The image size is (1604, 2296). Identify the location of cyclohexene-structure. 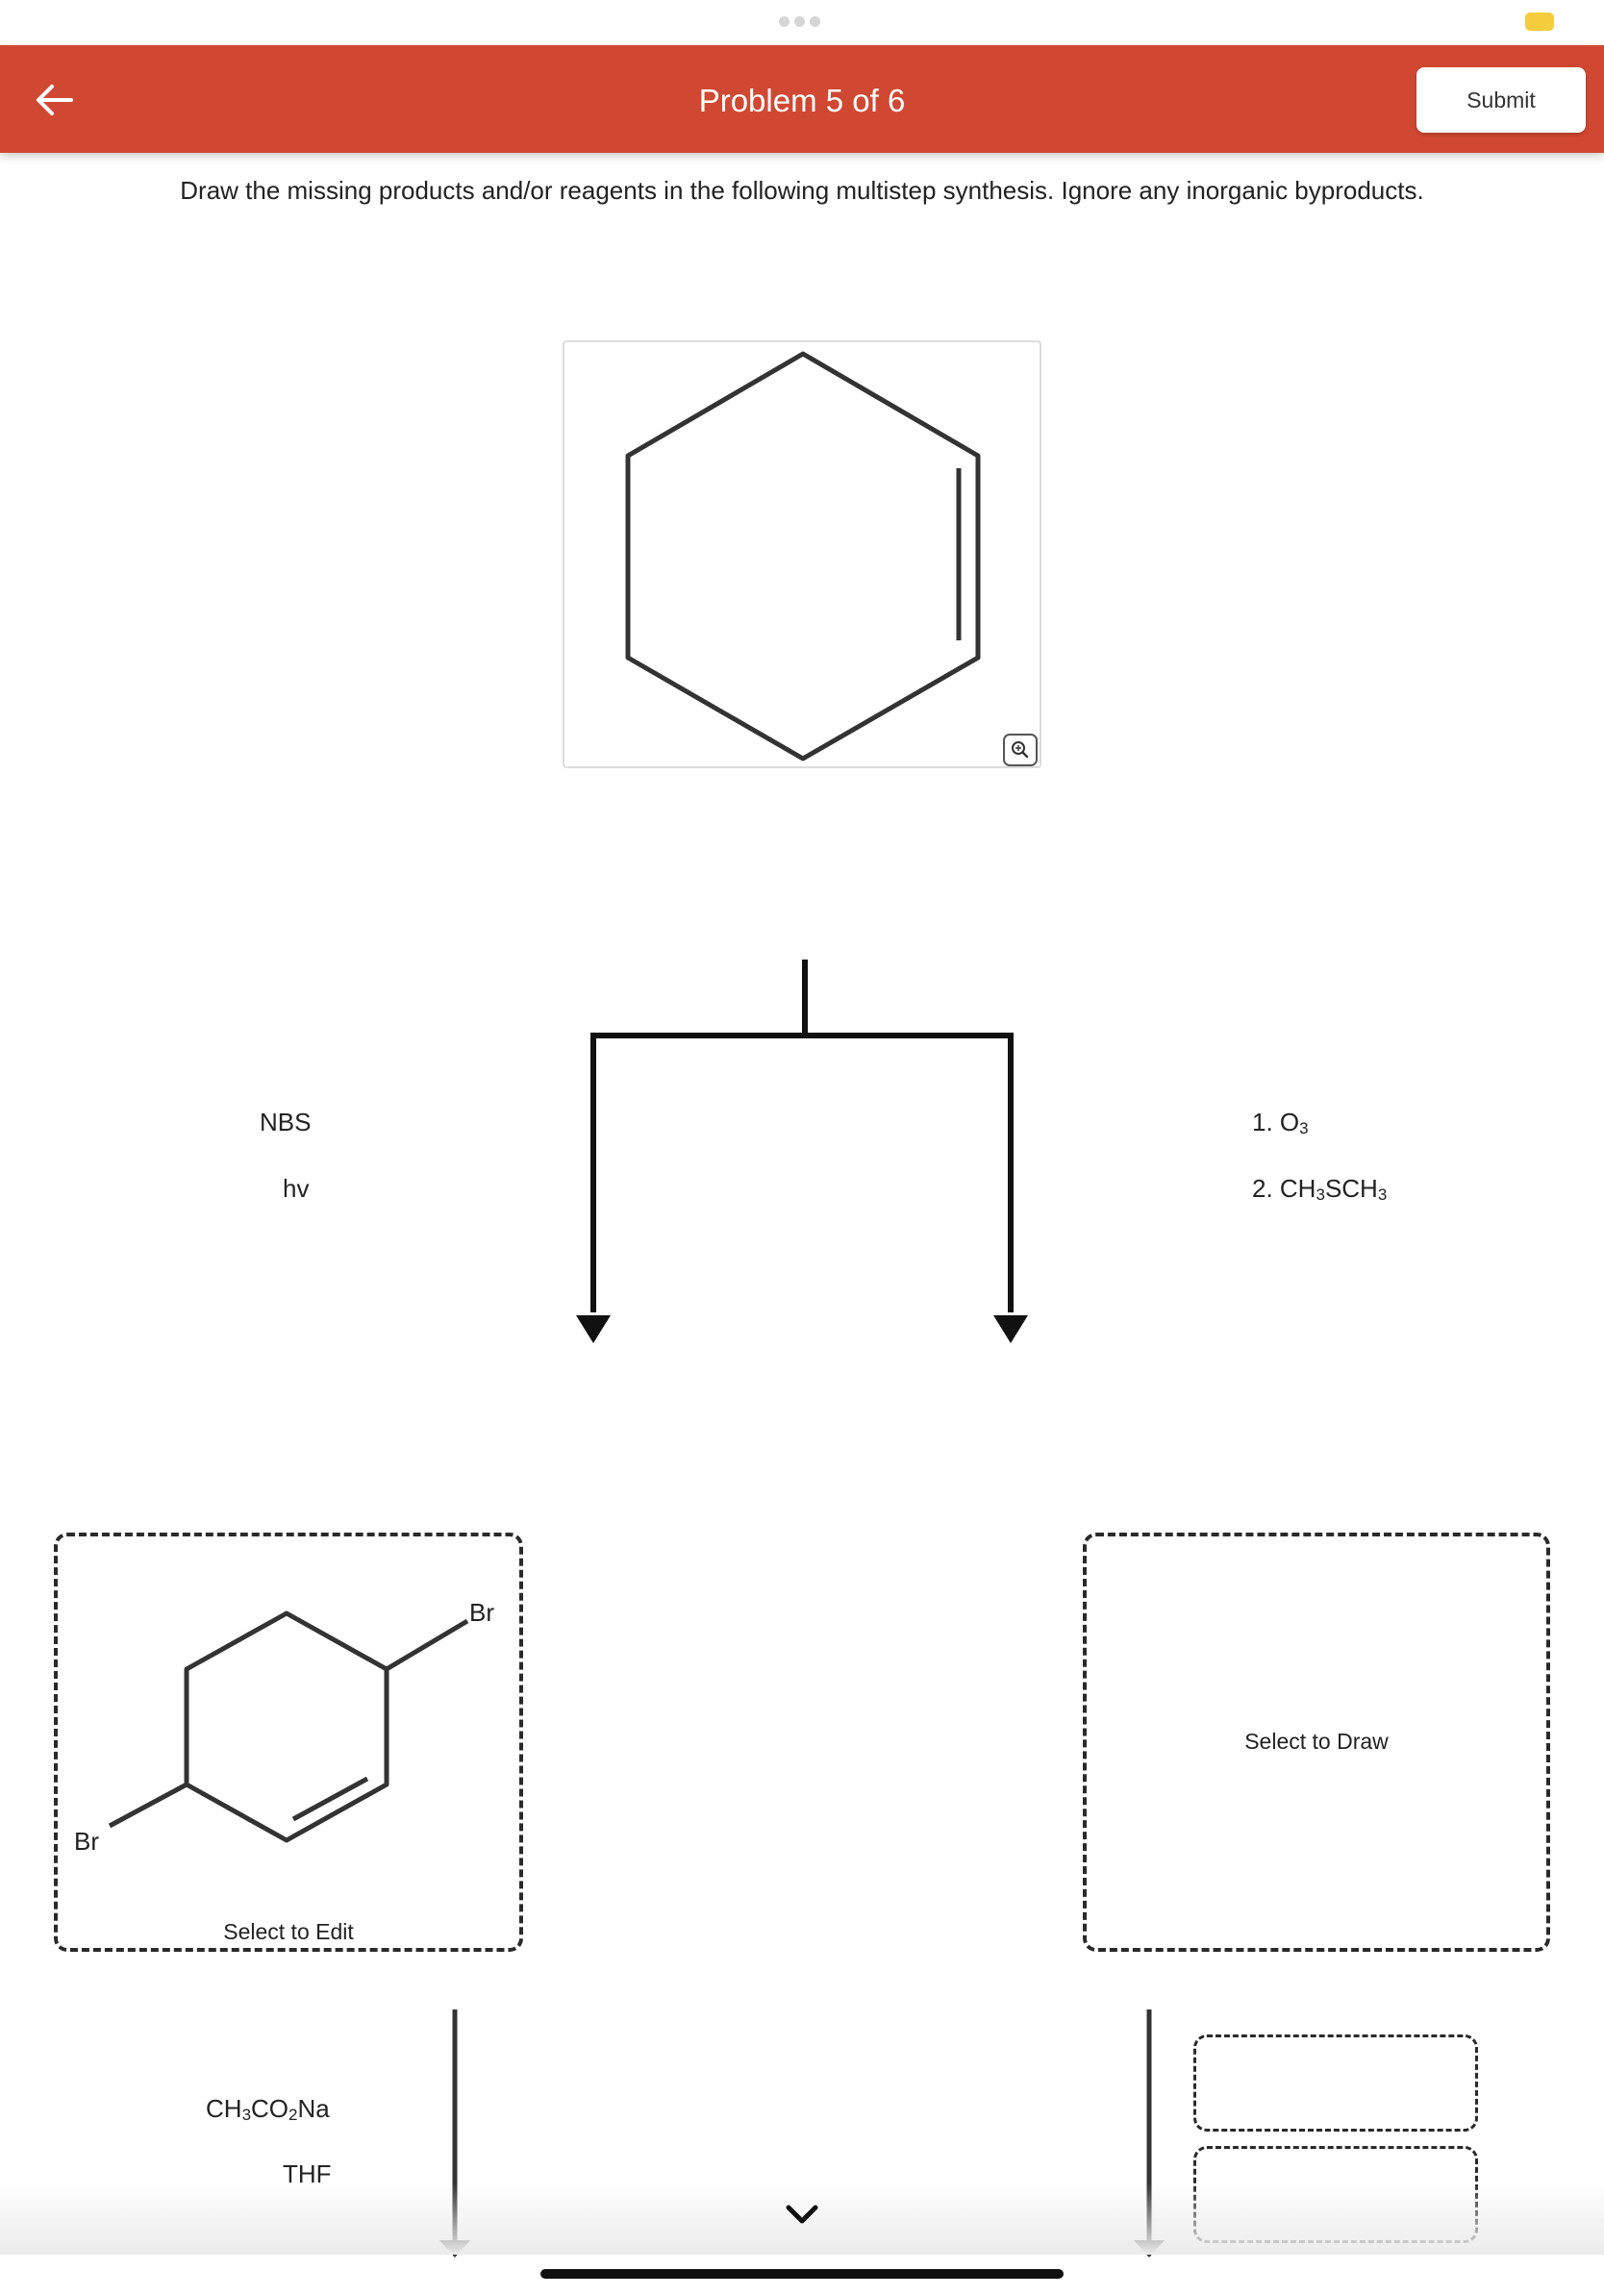
(803, 556).